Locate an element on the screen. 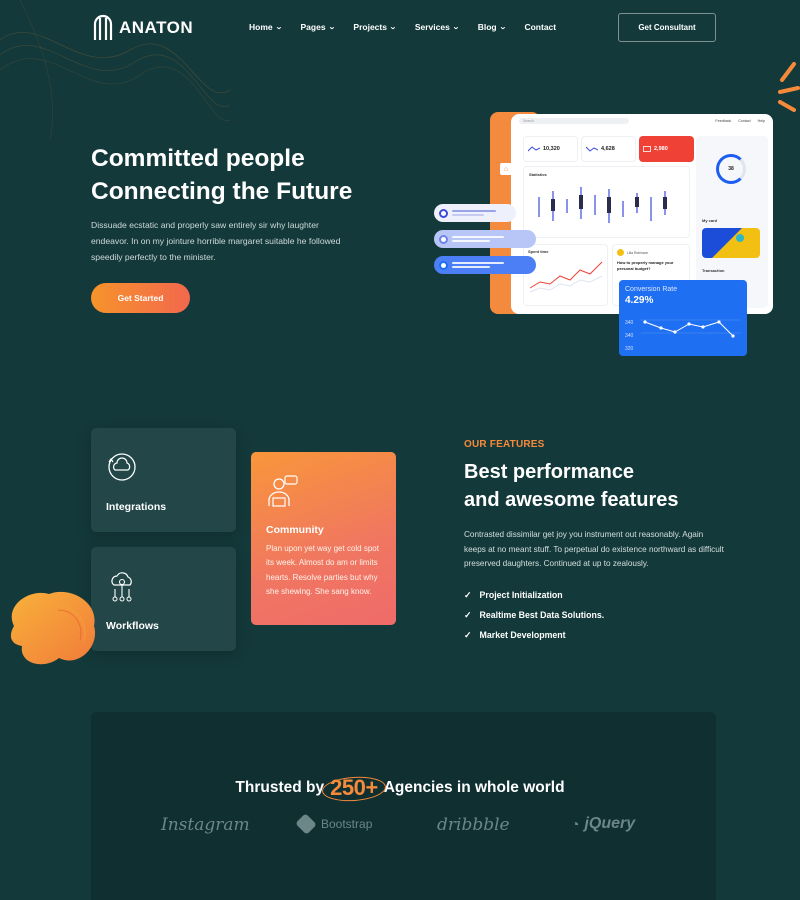  workflows-title: Workflows is located at coordinates (132, 626).